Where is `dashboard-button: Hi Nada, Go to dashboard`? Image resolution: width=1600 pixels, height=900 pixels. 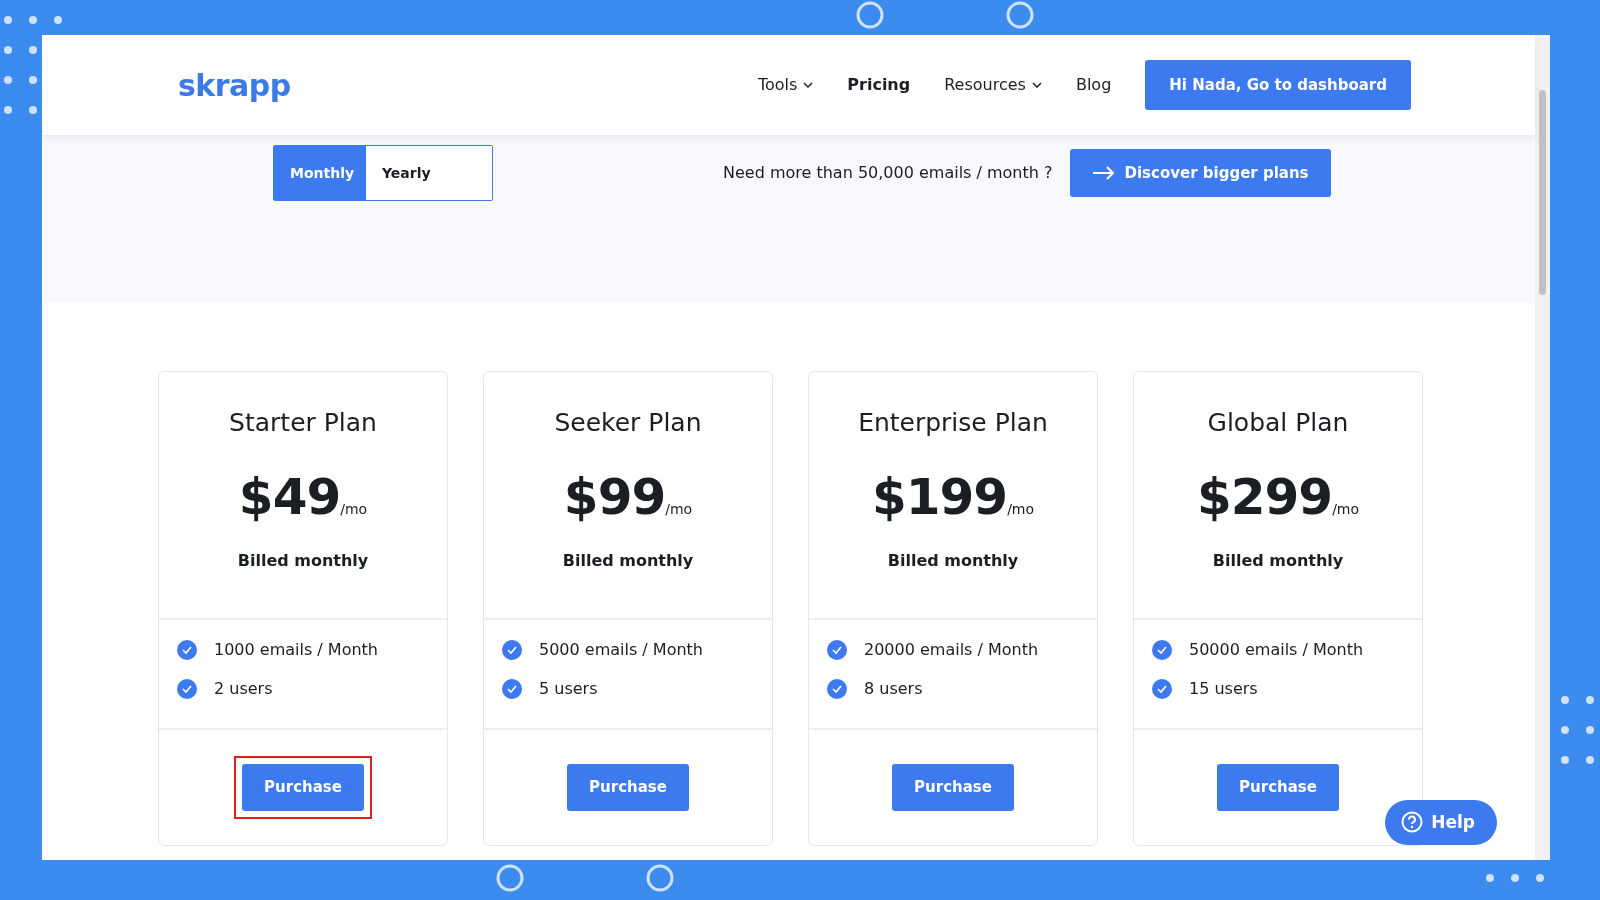 dashboard-button: Hi Nada, Go to dashboard is located at coordinates (1278, 85).